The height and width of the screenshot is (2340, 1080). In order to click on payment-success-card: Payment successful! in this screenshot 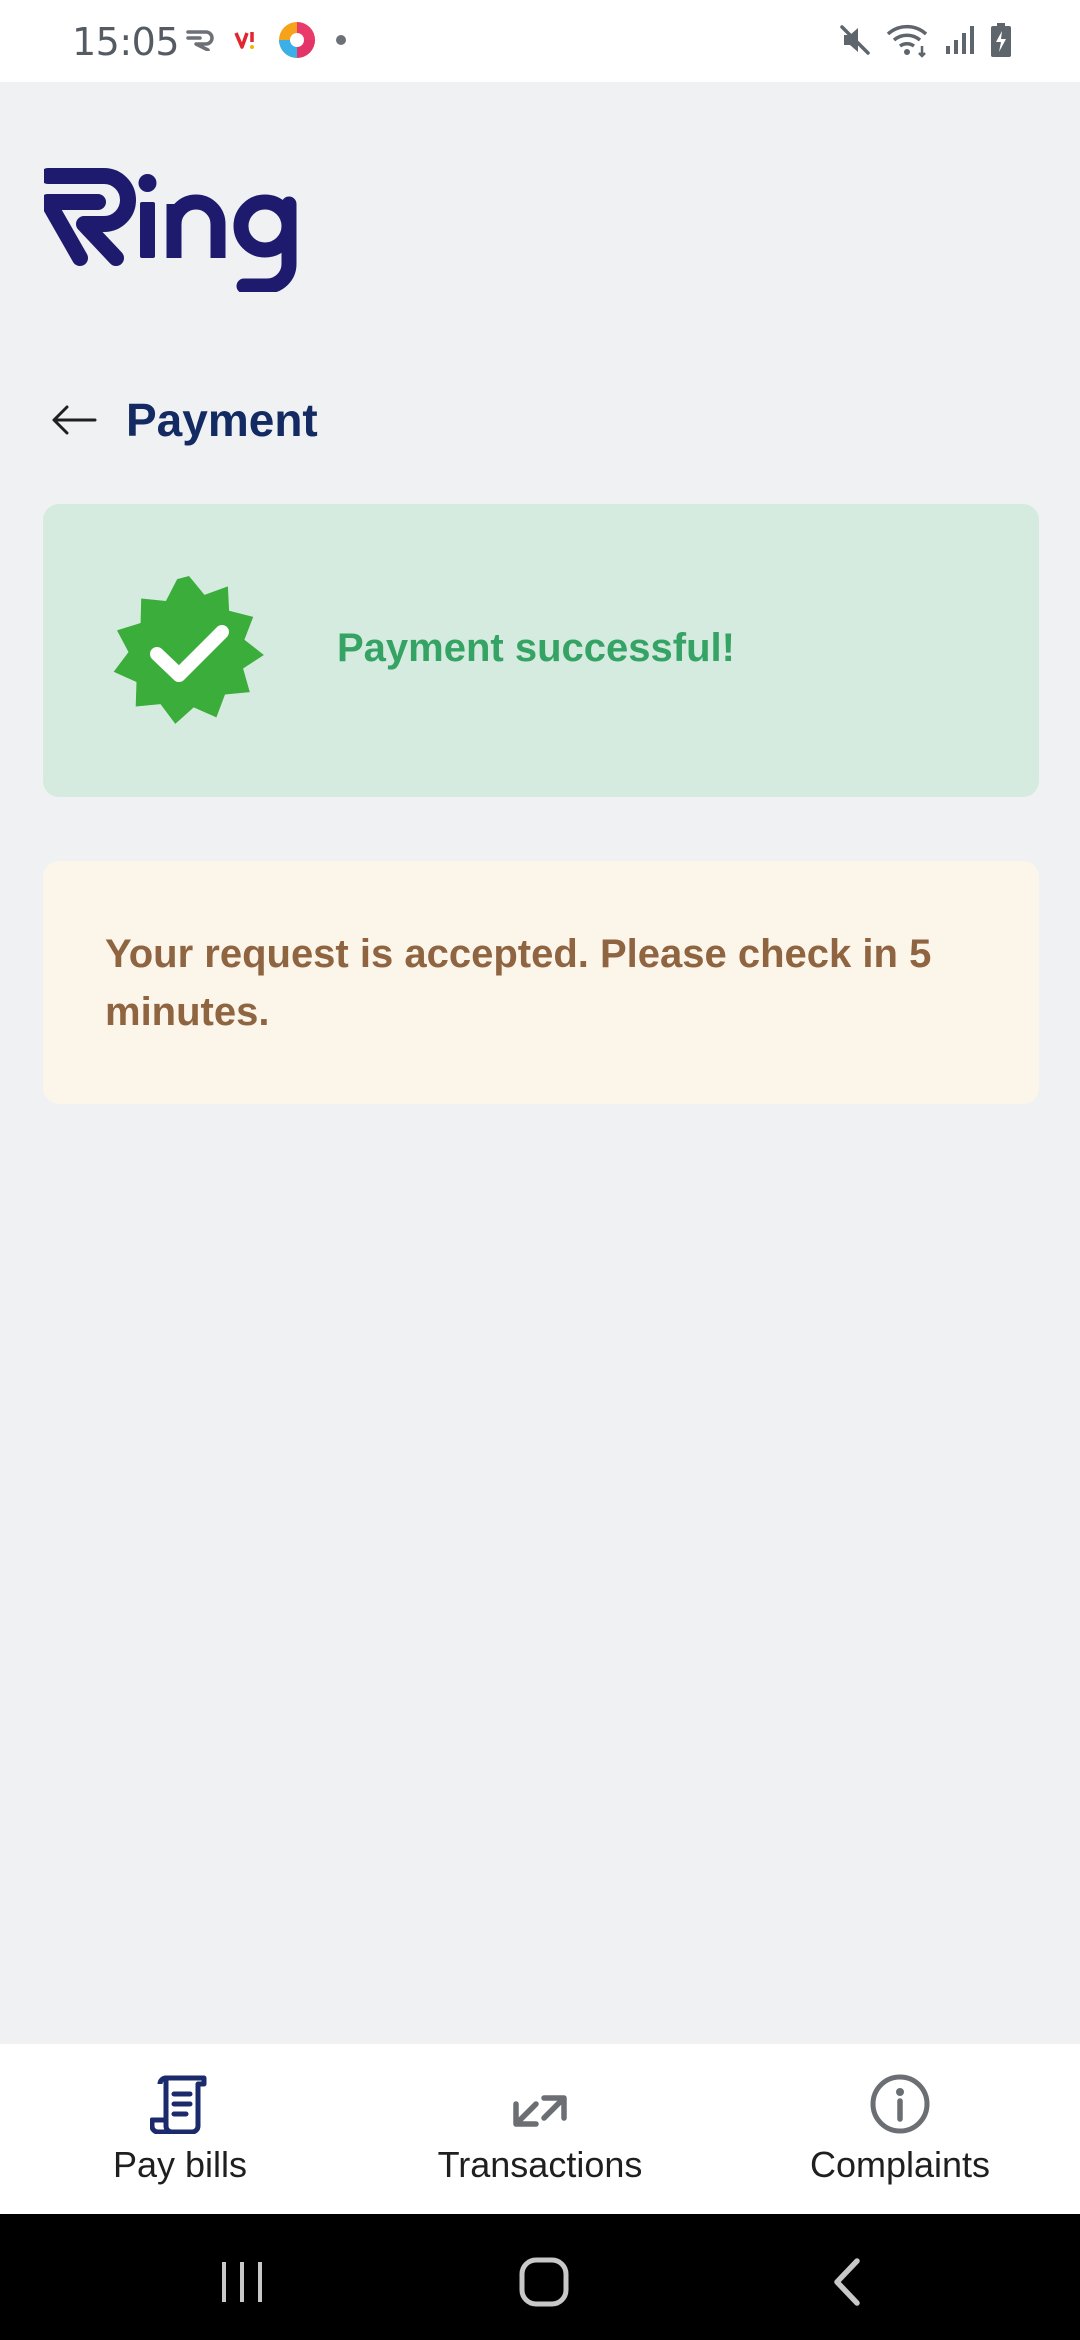, I will do `click(541, 650)`.